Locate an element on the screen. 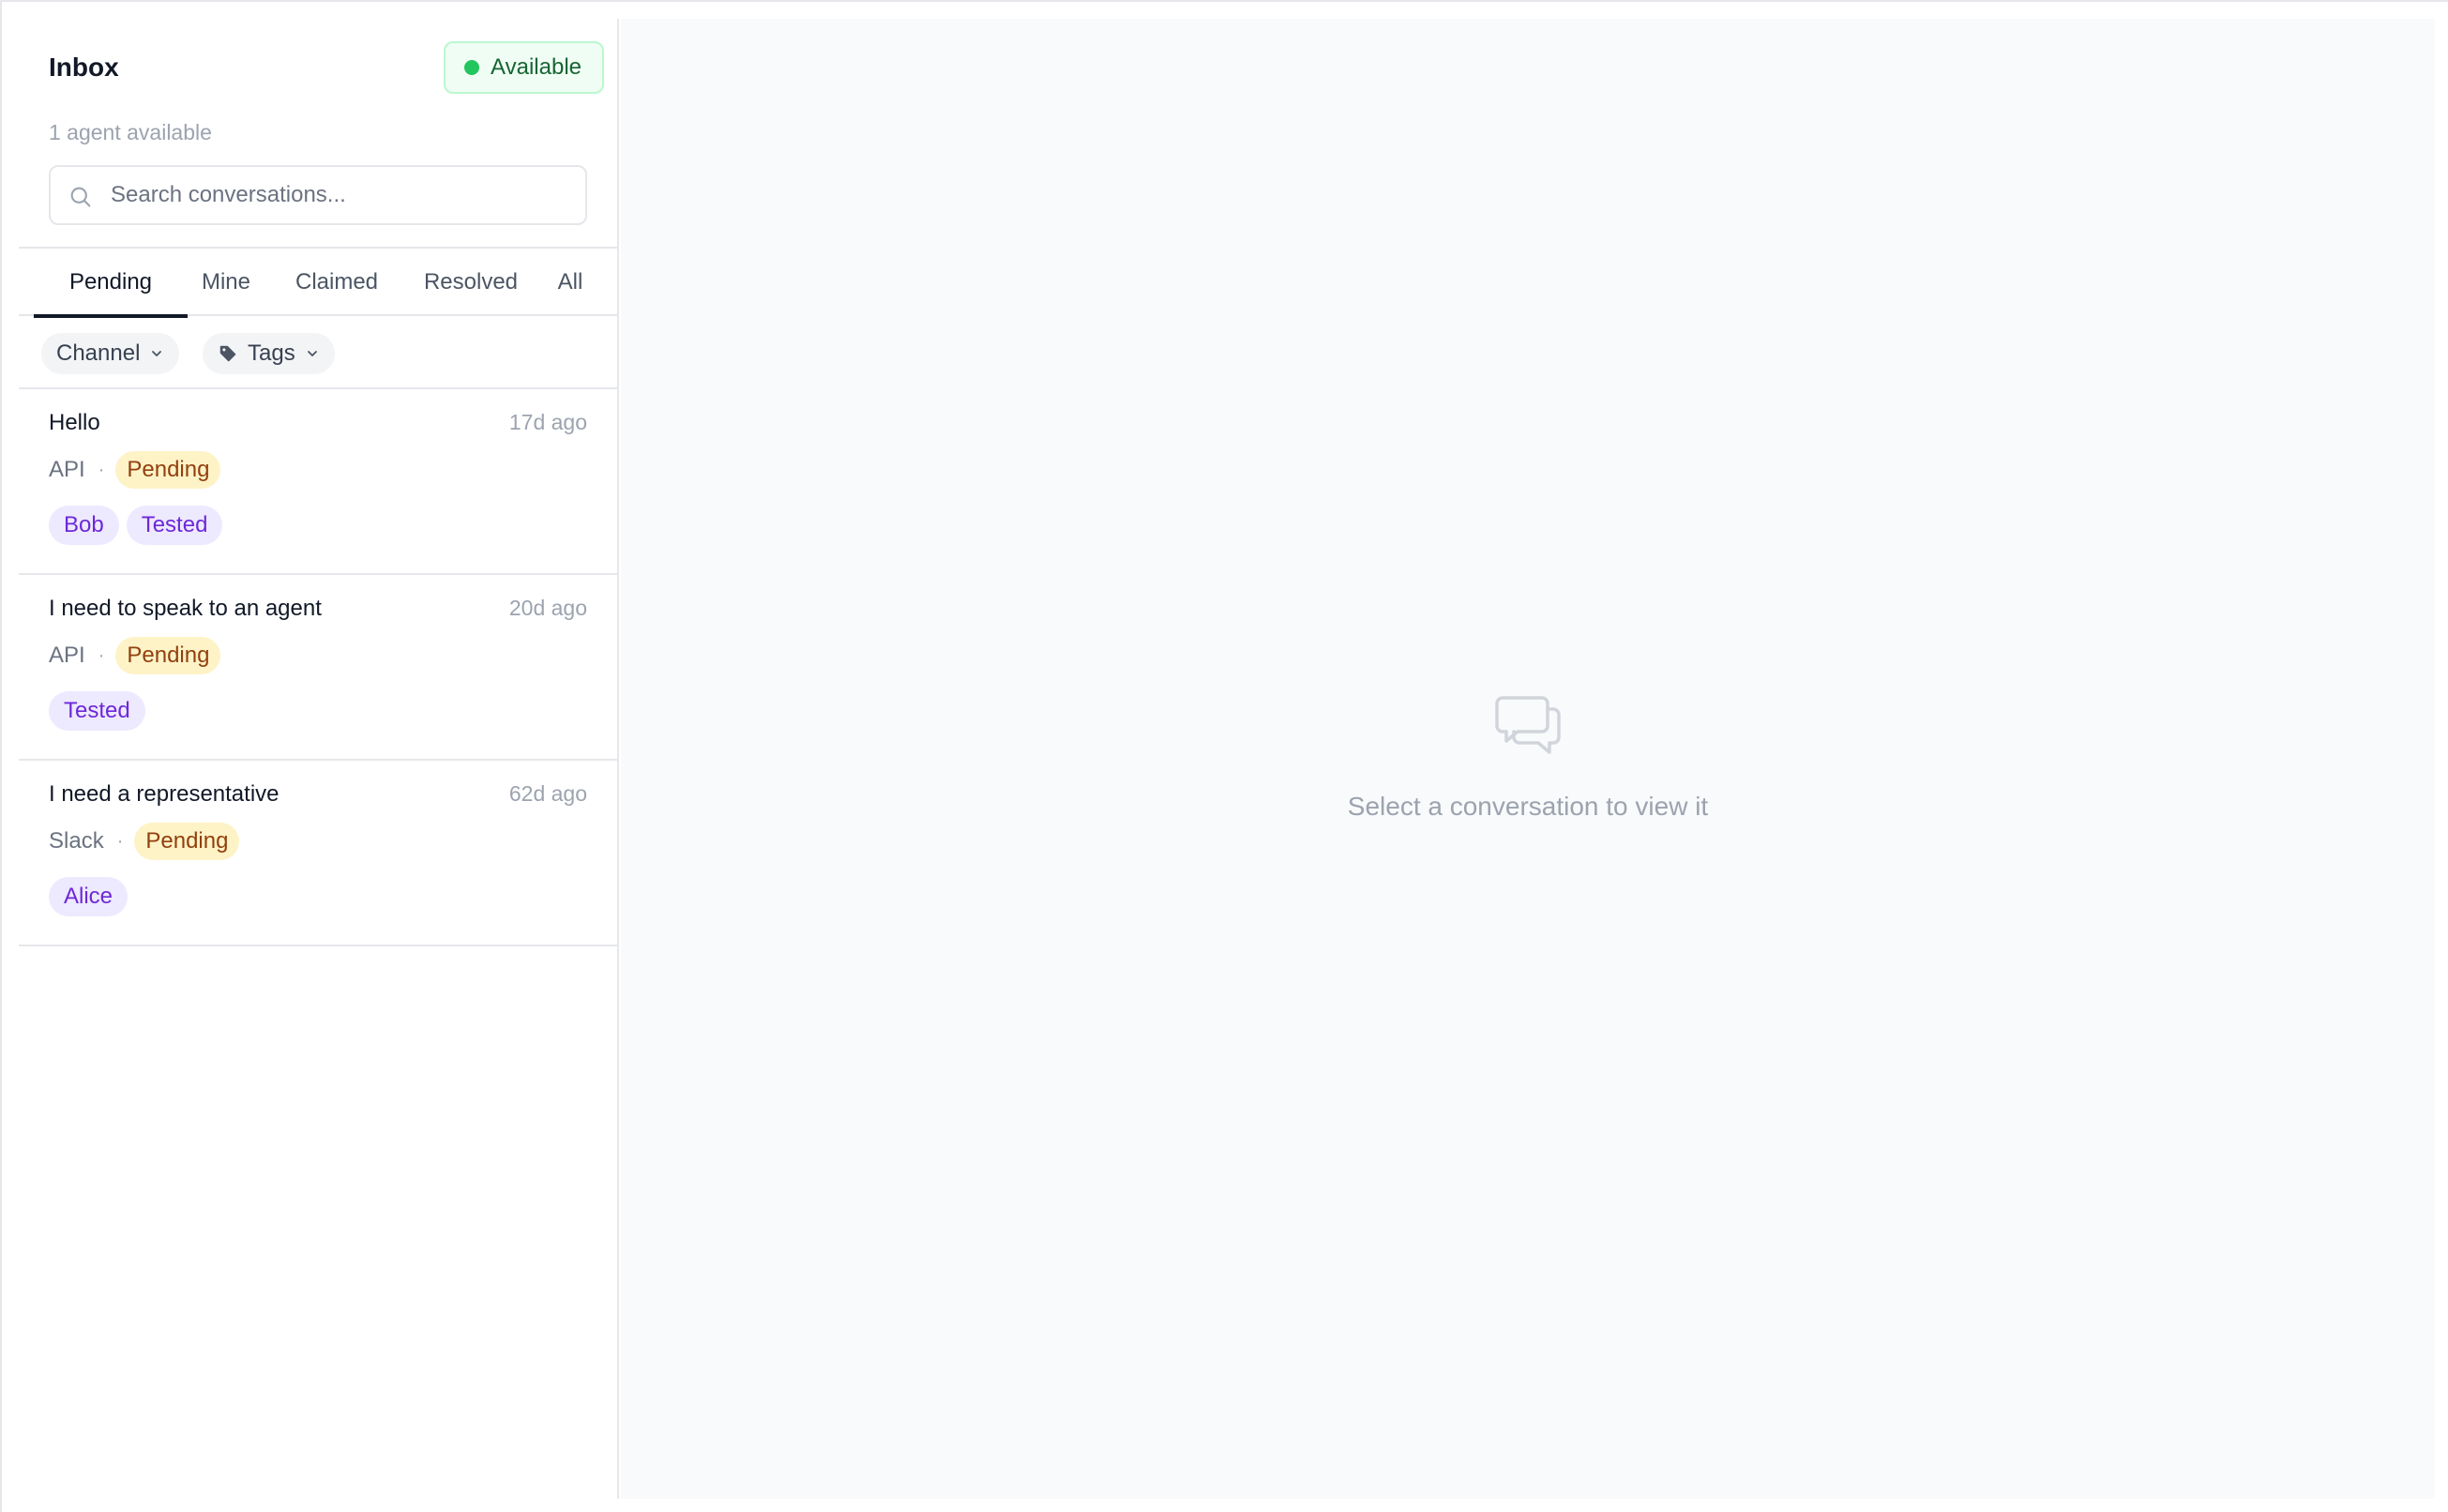 The width and height of the screenshot is (2448, 1512). availability-toggle: Available is located at coordinates (524, 67).